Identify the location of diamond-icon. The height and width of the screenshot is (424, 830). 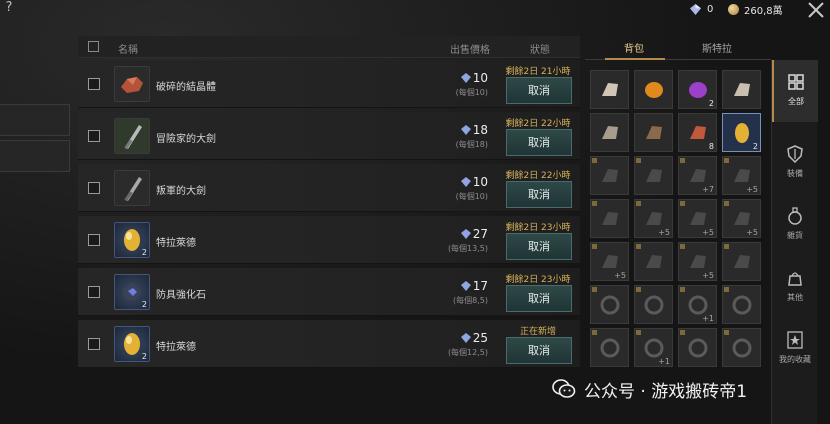
(465, 182).